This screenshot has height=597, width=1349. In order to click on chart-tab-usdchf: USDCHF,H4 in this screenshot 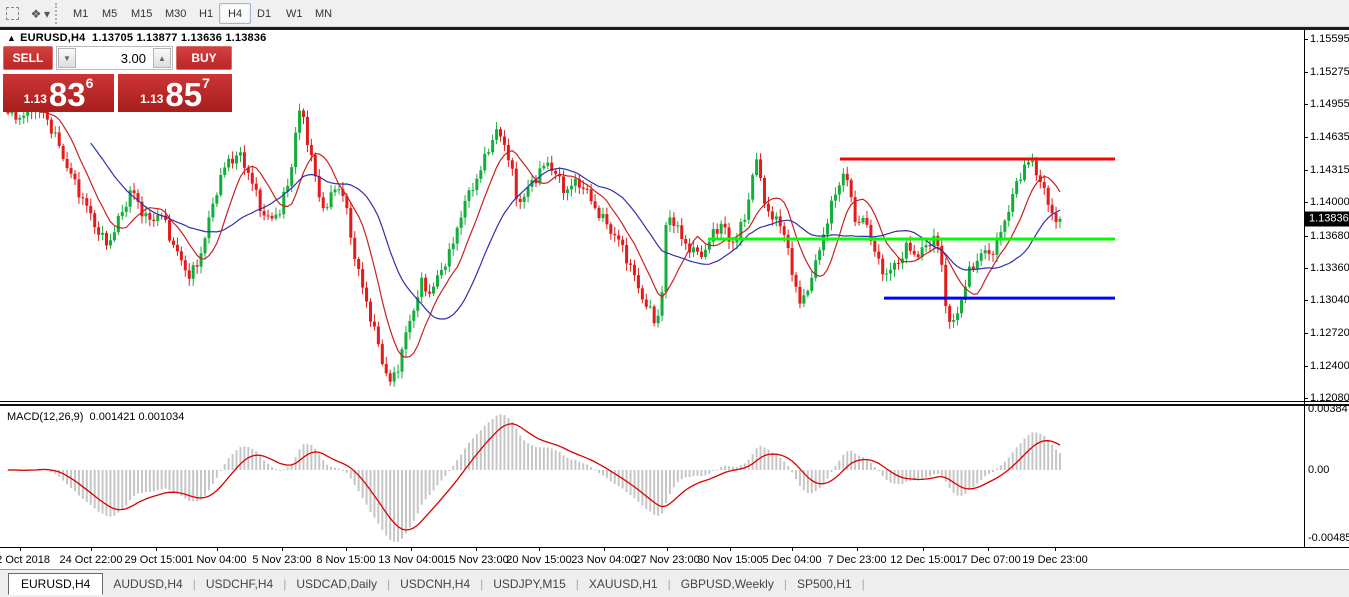, I will do `click(239, 584)`.